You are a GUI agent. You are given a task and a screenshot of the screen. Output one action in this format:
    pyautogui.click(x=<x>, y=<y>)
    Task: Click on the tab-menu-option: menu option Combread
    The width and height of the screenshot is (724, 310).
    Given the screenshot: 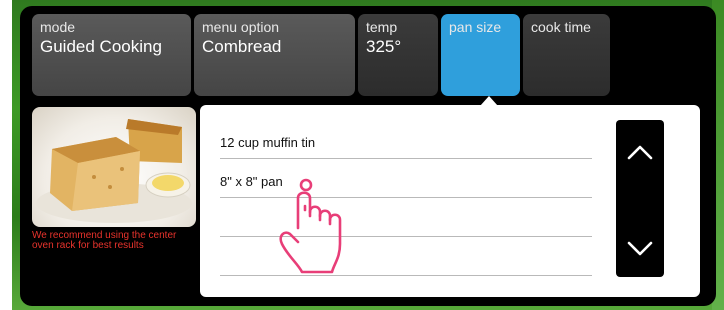 What is the action you would take?
    pyautogui.click(x=274, y=55)
    